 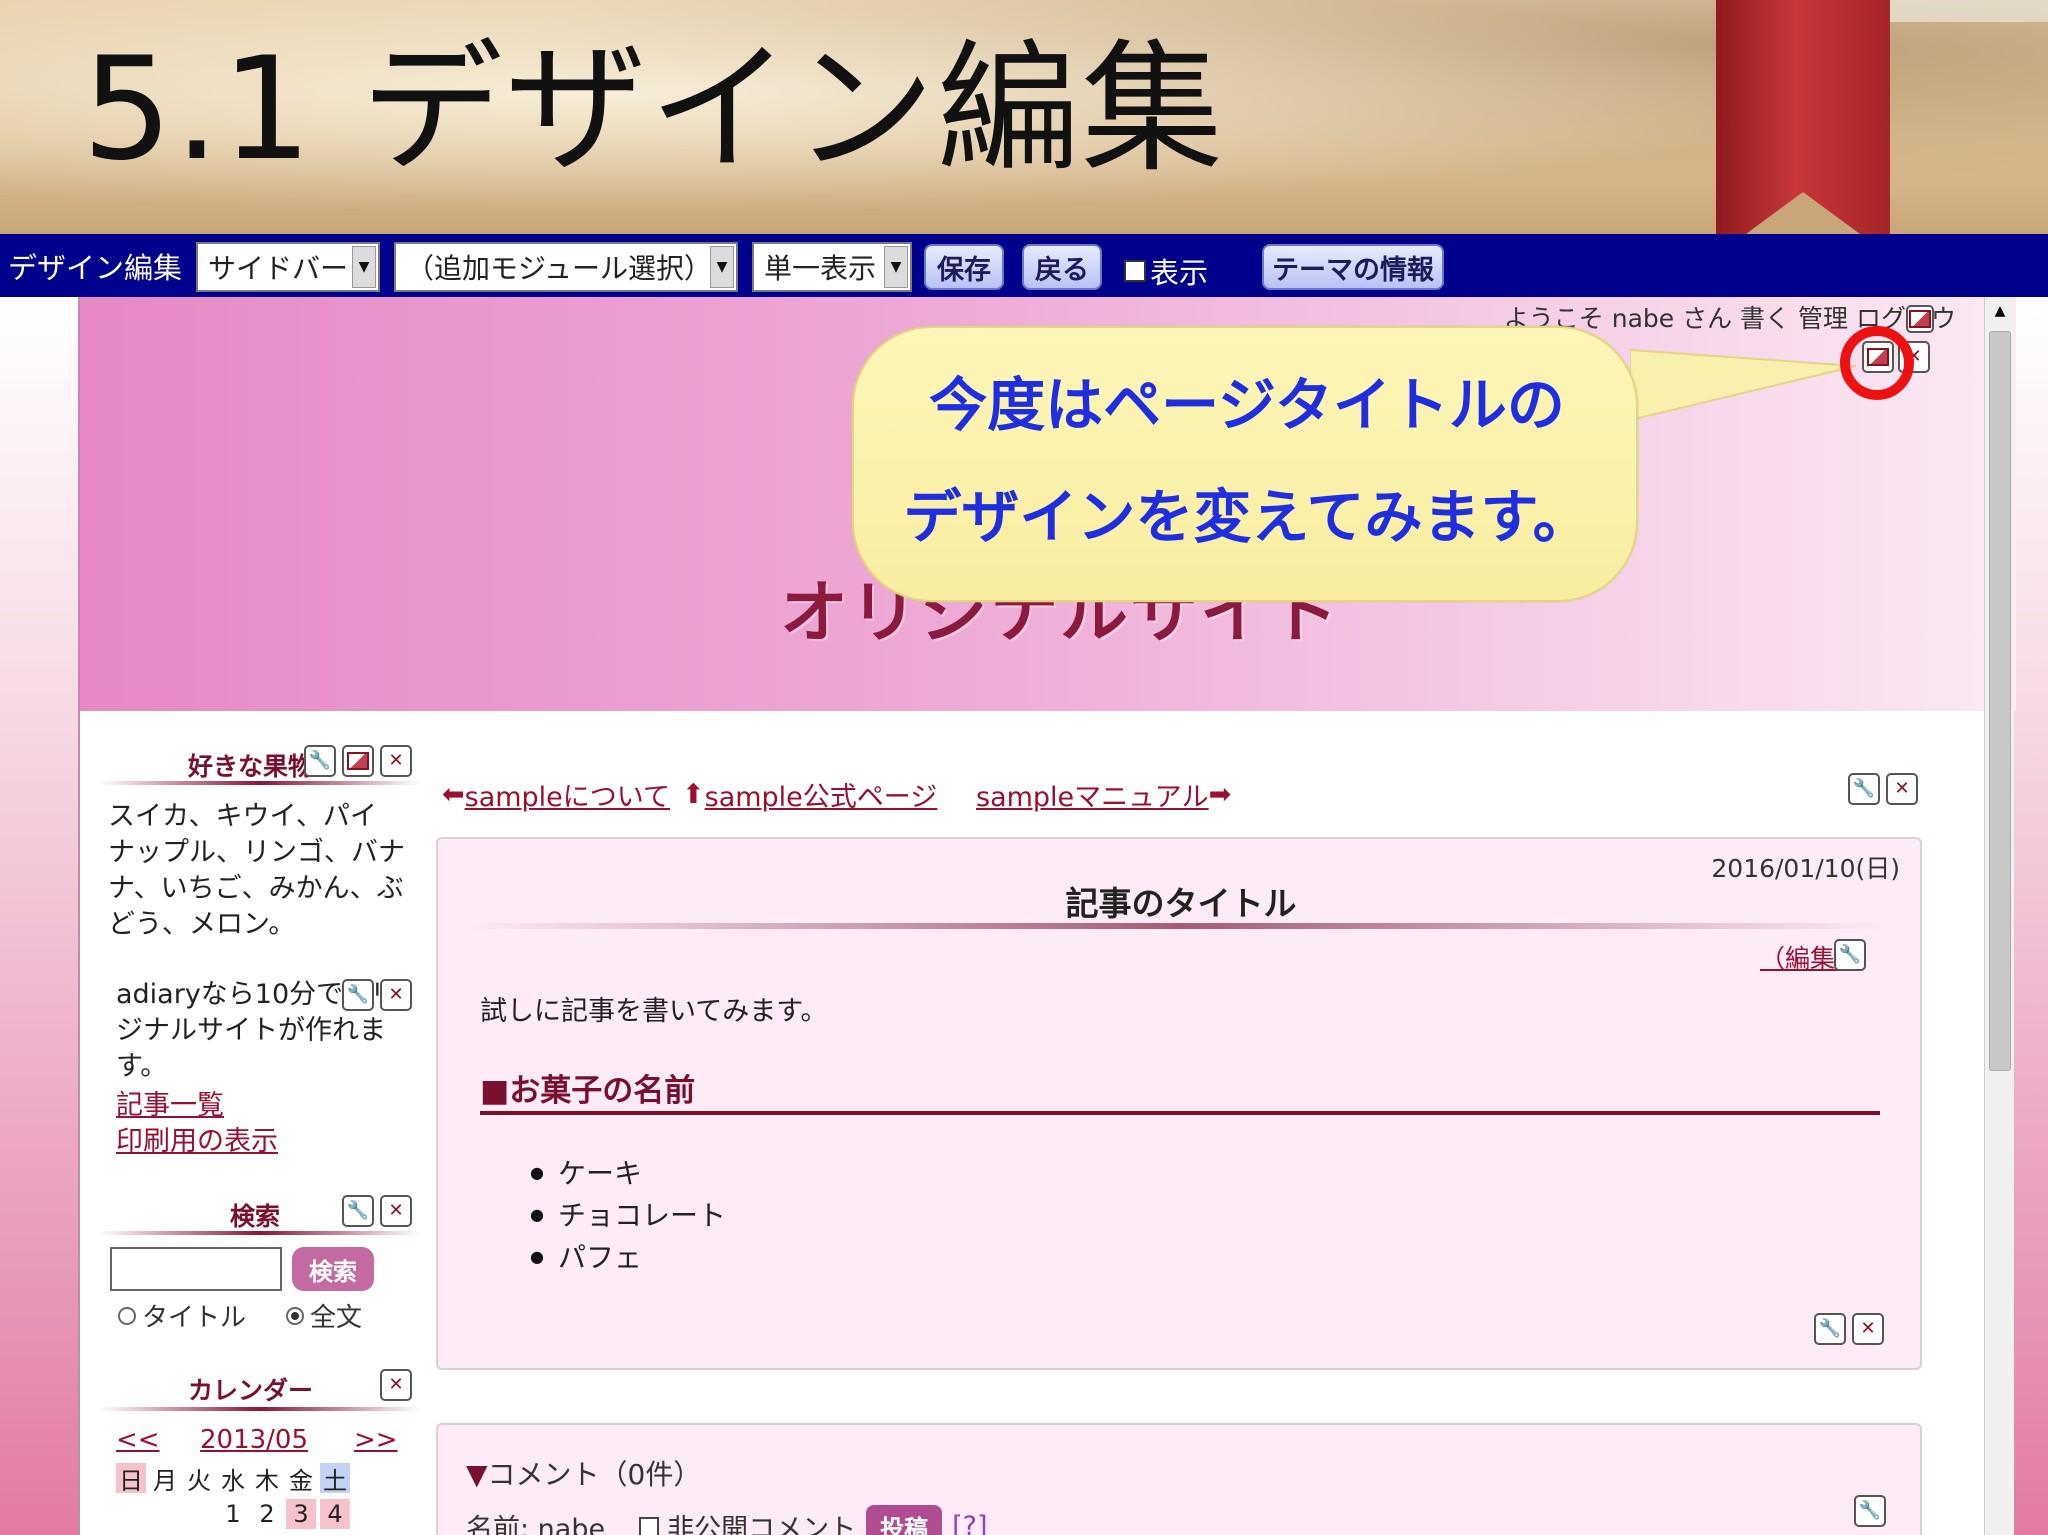 I want to click on search-button: 検索, so click(x=333, y=1269).